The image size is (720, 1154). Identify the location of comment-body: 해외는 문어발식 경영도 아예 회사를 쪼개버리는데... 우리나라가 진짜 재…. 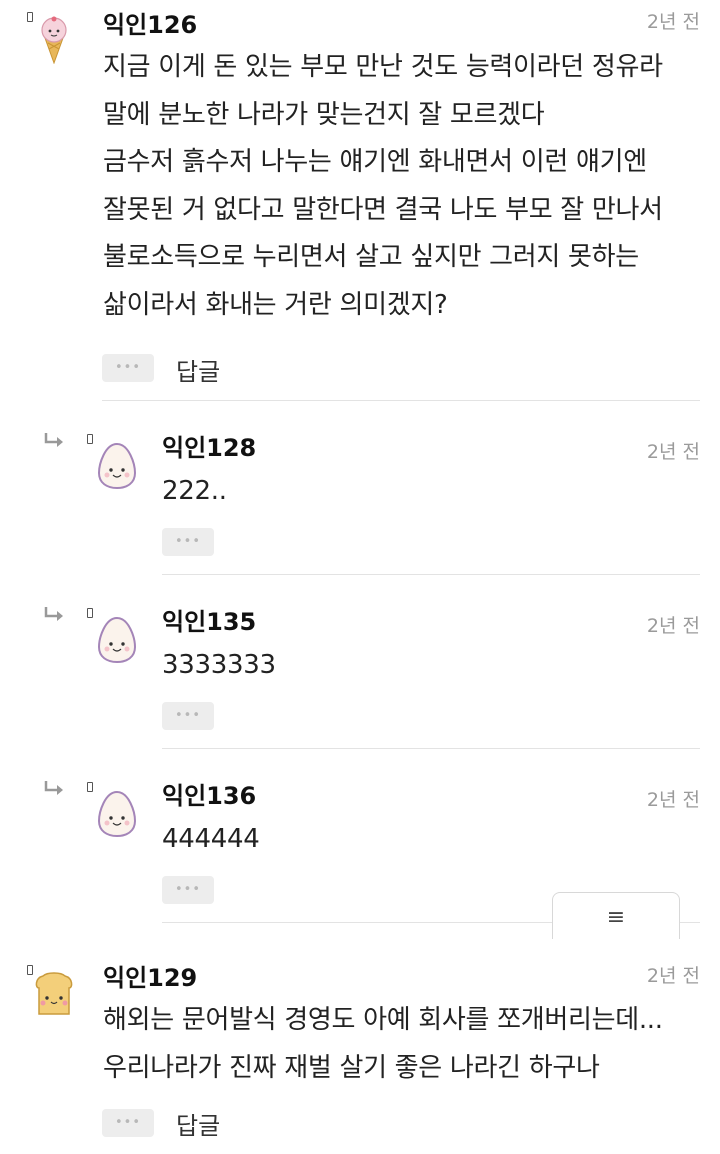
(383, 1044).